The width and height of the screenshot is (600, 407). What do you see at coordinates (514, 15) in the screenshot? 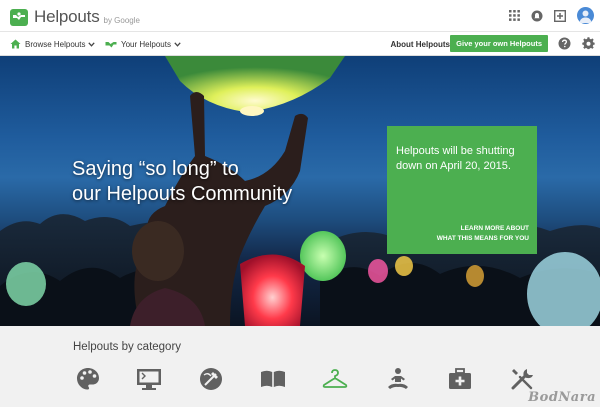
I see `apps-grid-icon` at bounding box center [514, 15].